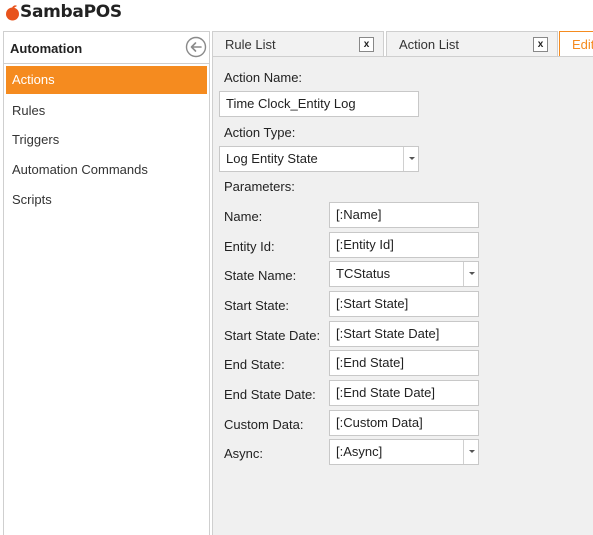  I want to click on param-label-start-state-date: Start State Date:, so click(272, 335).